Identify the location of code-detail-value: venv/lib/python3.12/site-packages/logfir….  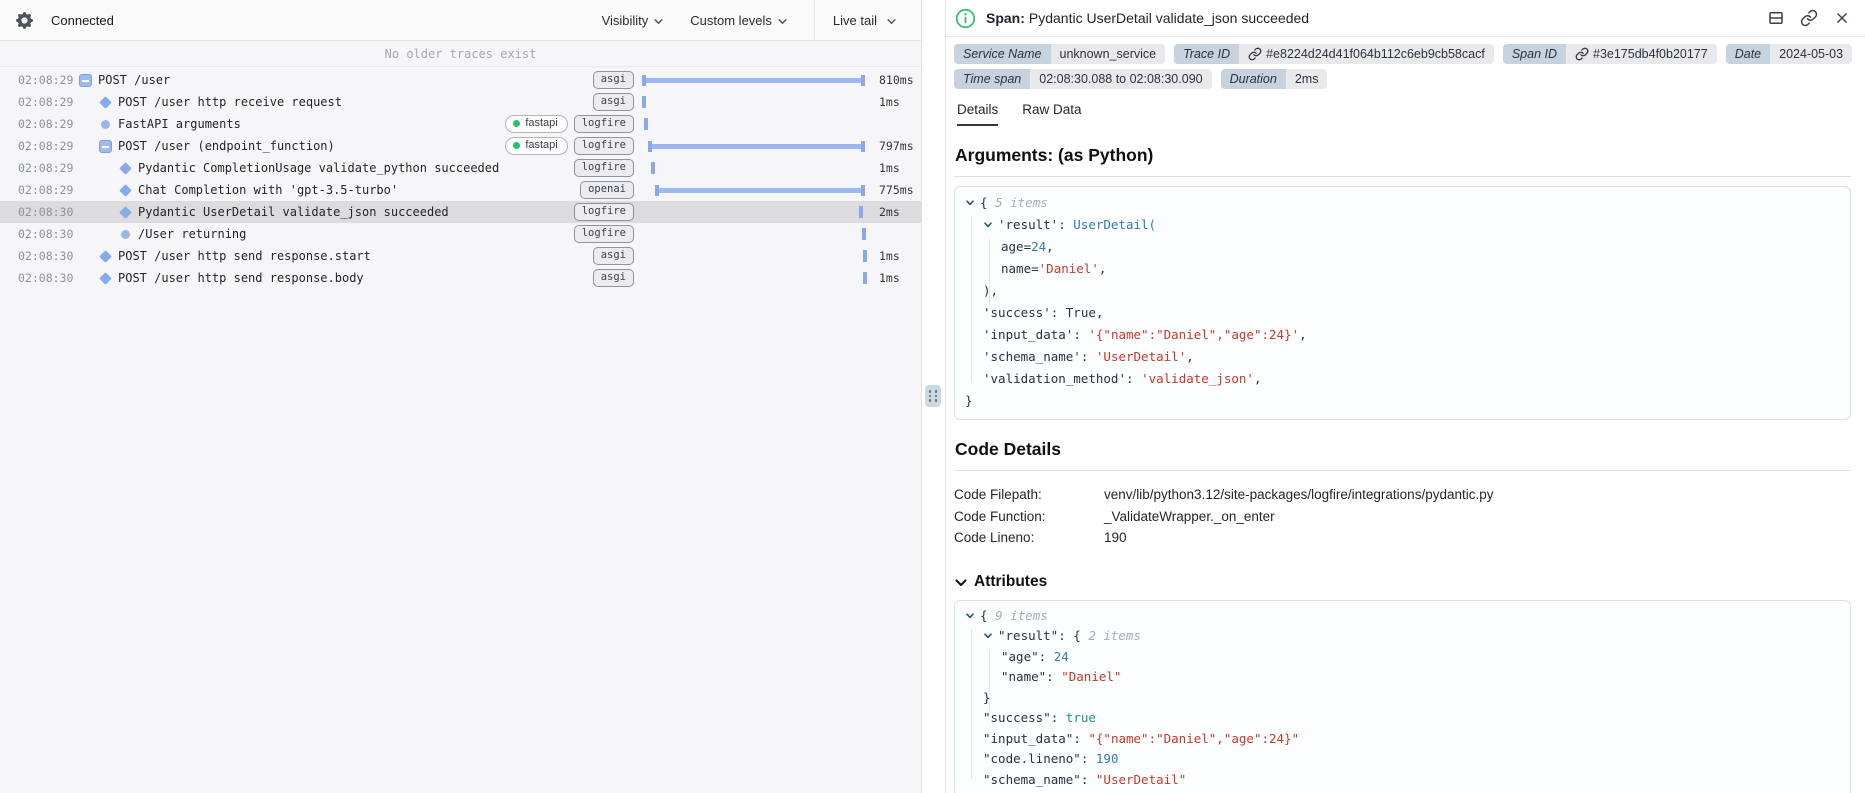
(1299, 494).